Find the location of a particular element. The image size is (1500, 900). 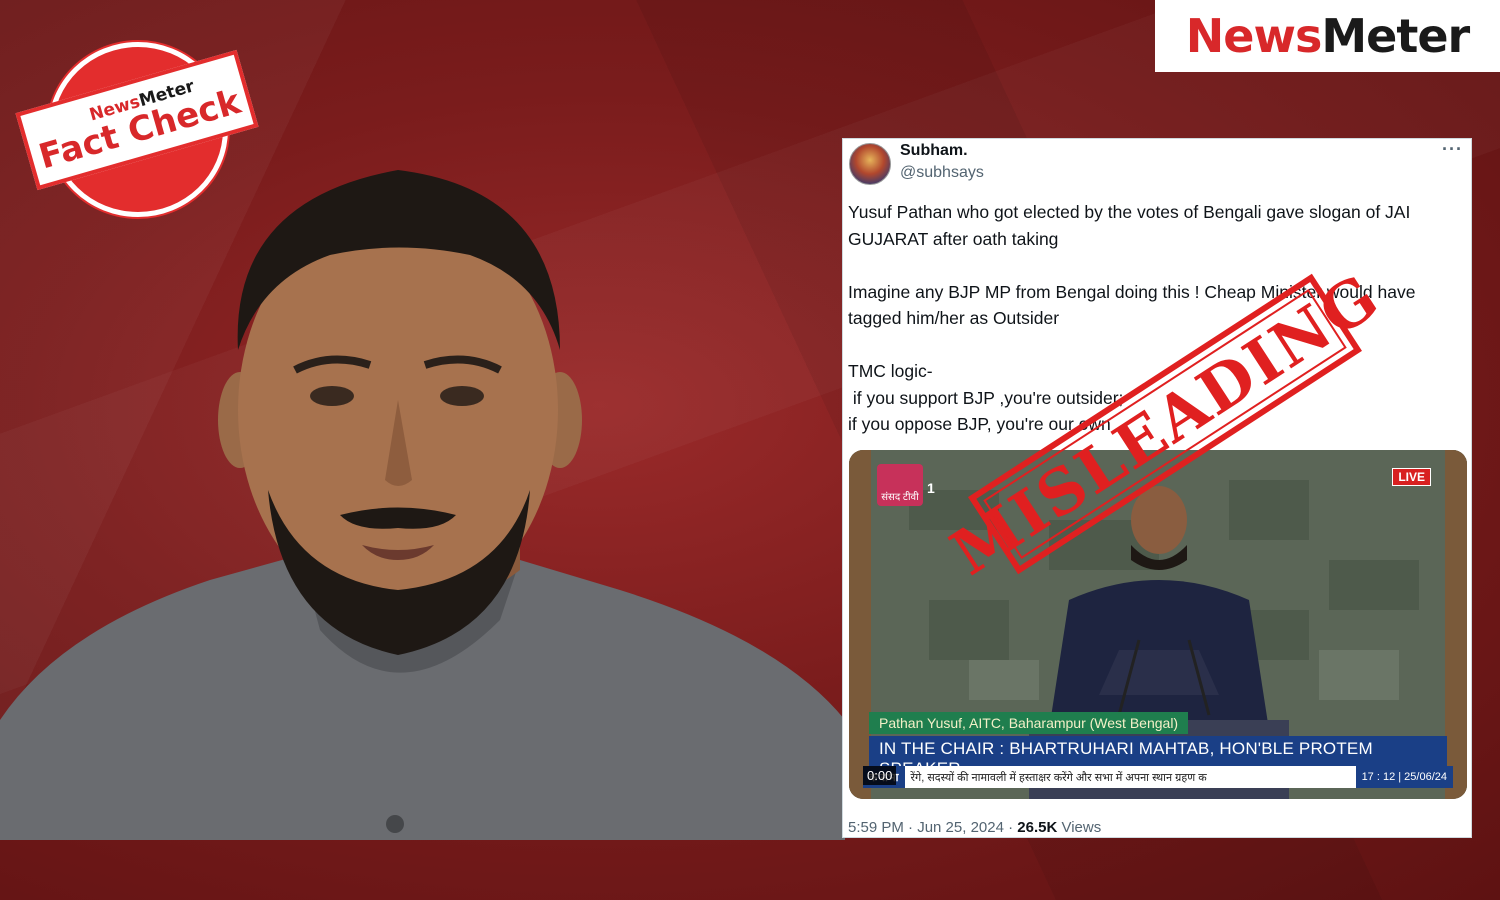

more-dots-icon: ··· is located at coordinates (1452, 149).